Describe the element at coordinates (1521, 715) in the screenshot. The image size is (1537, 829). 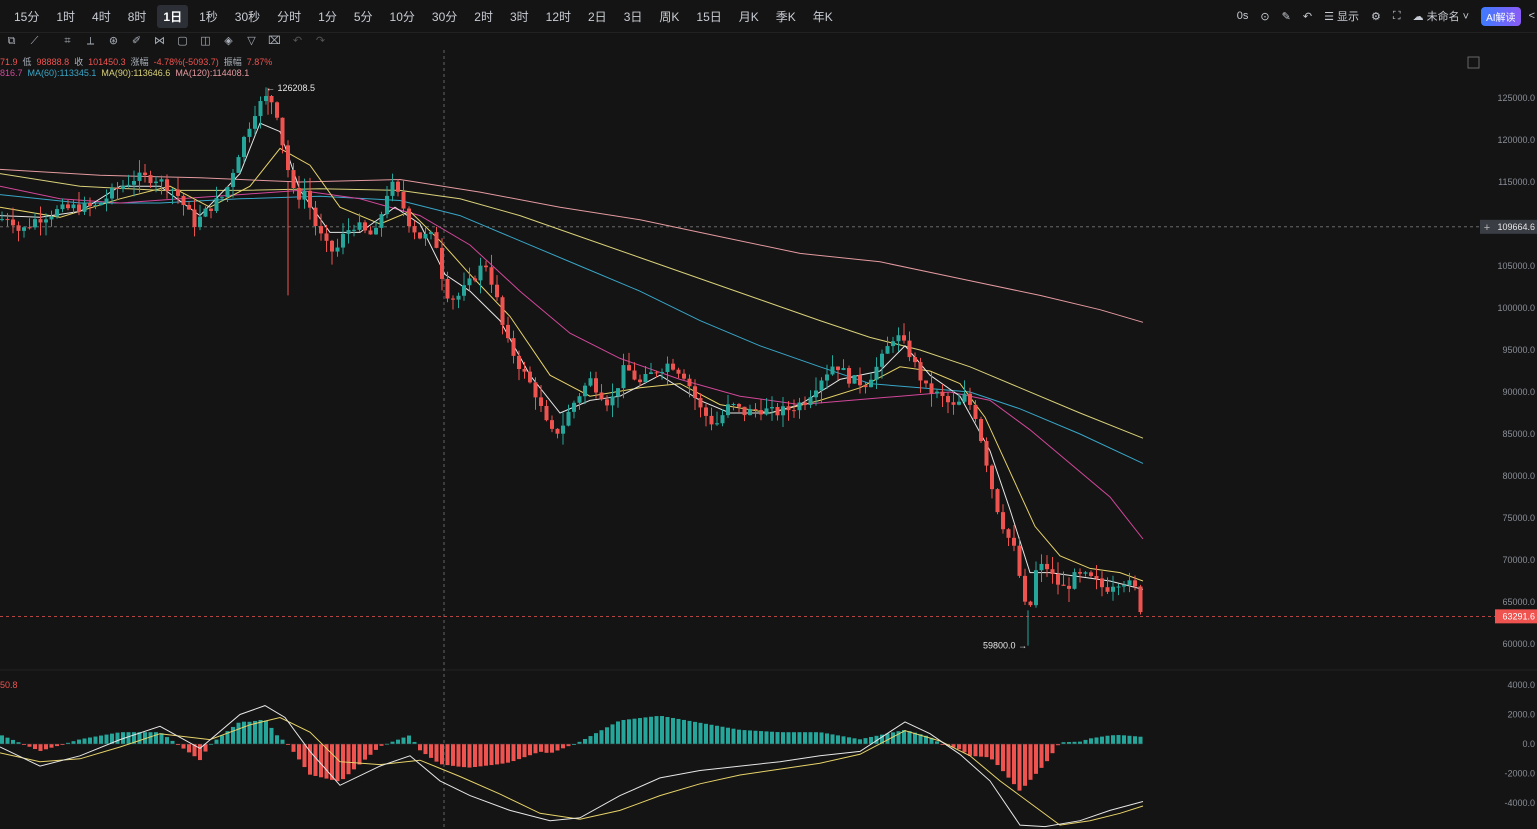
I see `macd-tick-label: 2000.0` at that location.